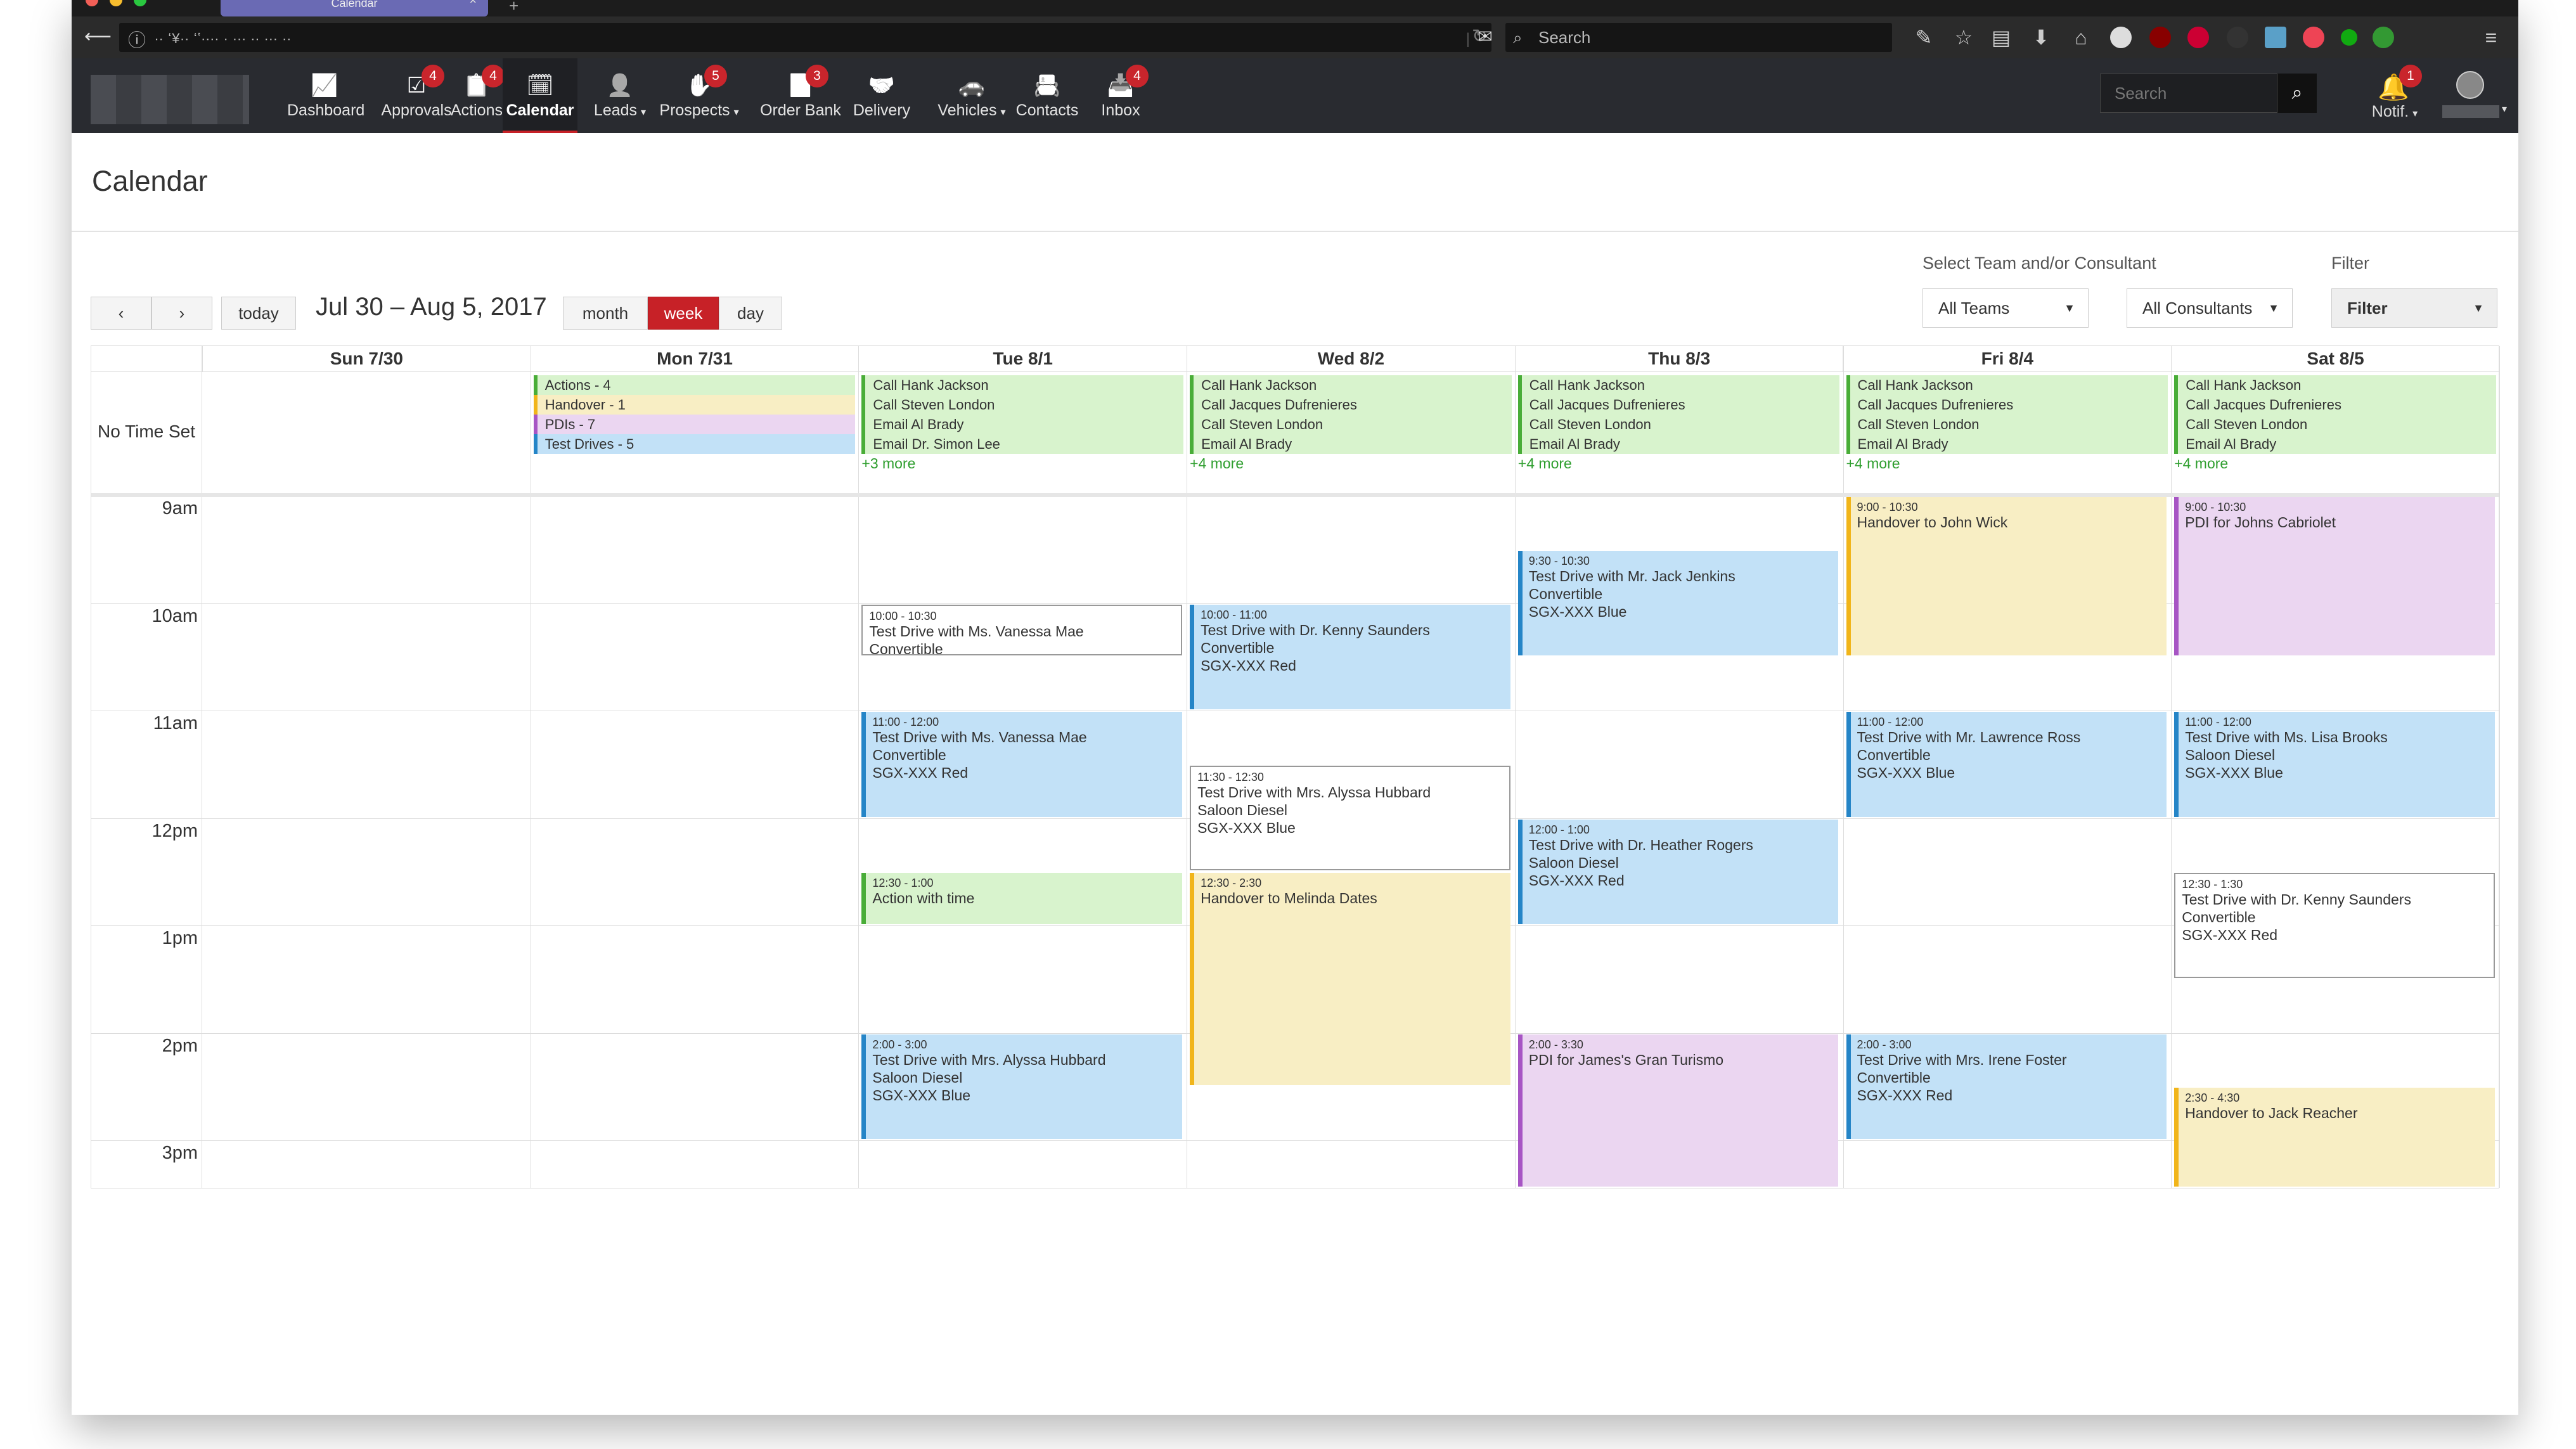  What do you see at coordinates (1963, 37) in the screenshot?
I see `star-icon: ☆` at bounding box center [1963, 37].